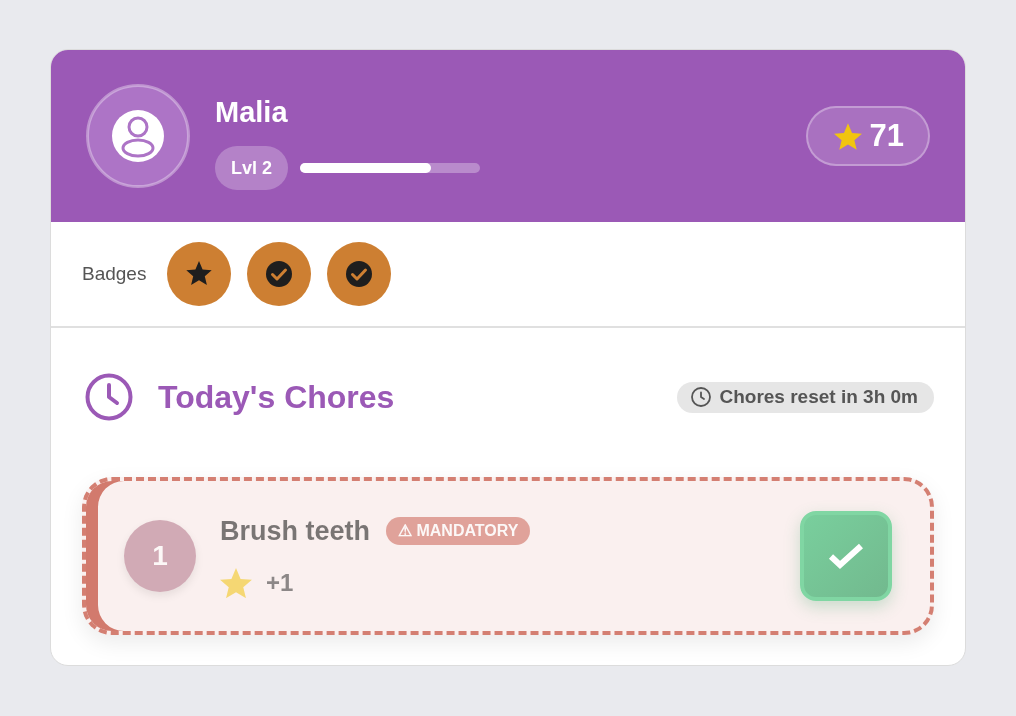 This screenshot has height=716, width=1016. What do you see at coordinates (818, 397) in the screenshot?
I see `reset-timer-text: Chores reset in 3h 0m` at bounding box center [818, 397].